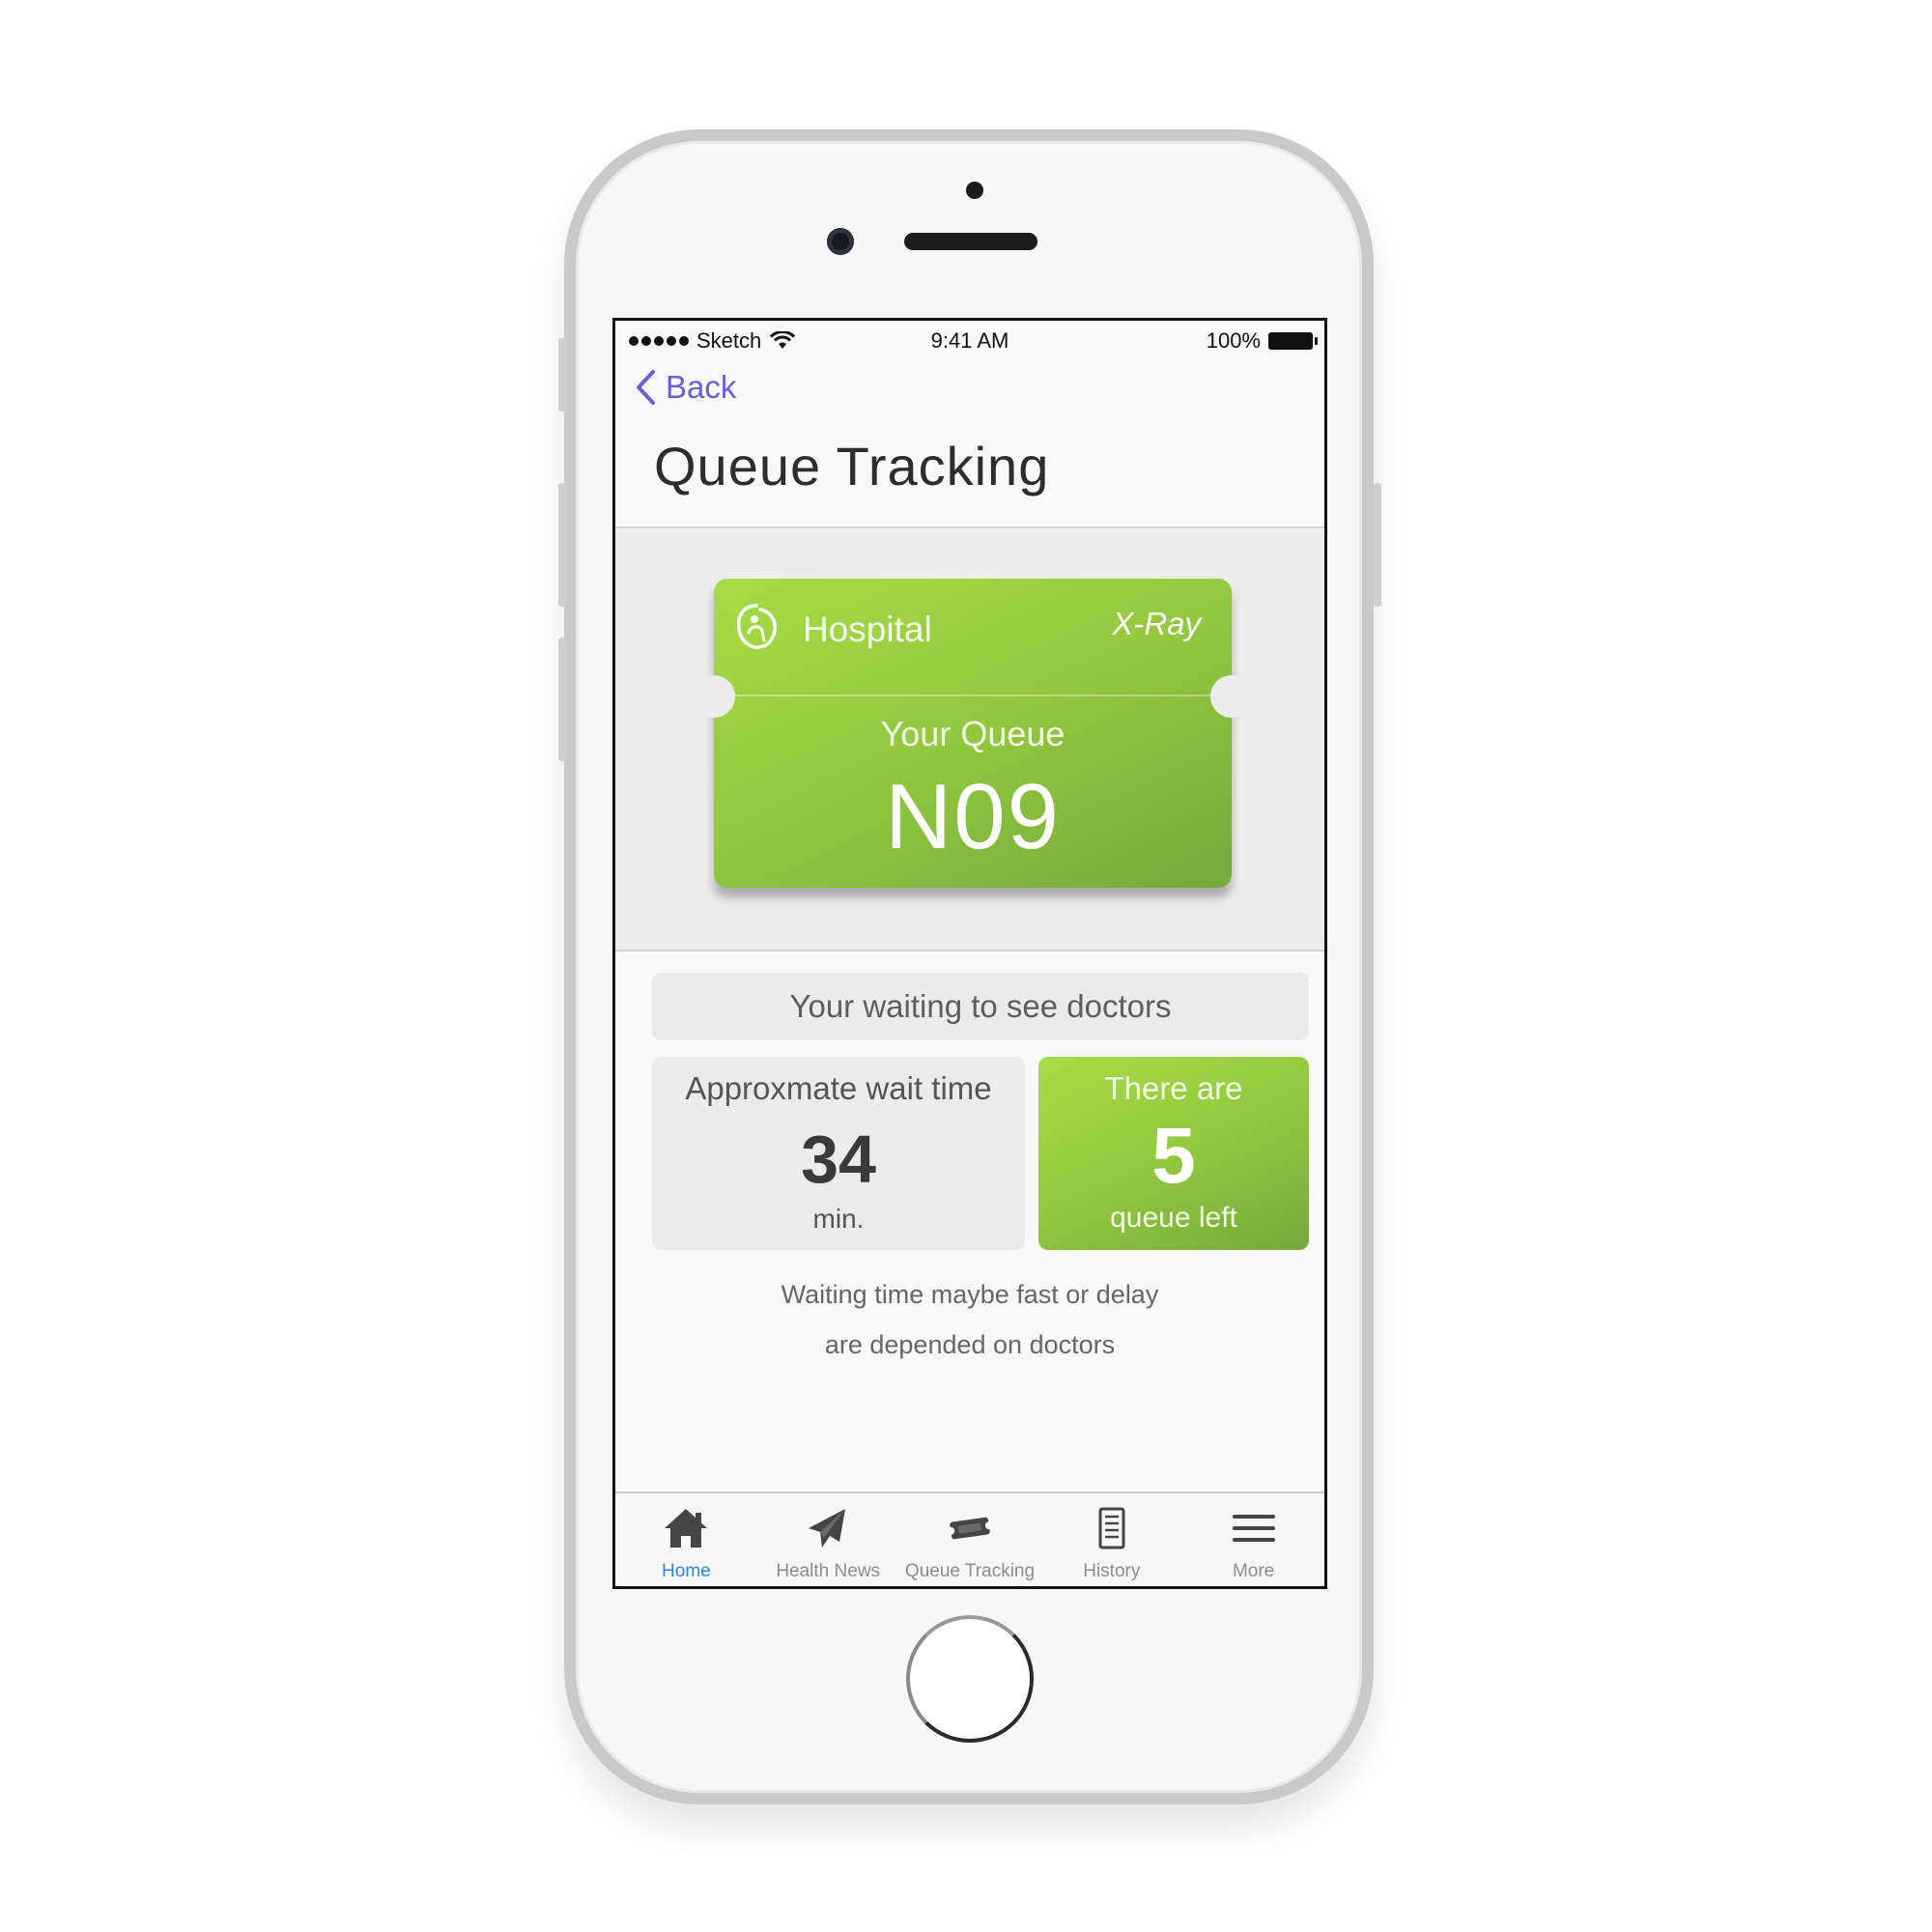  Describe the element at coordinates (714, 696) in the screenshot. I see `ticket-notch-left` at that location.